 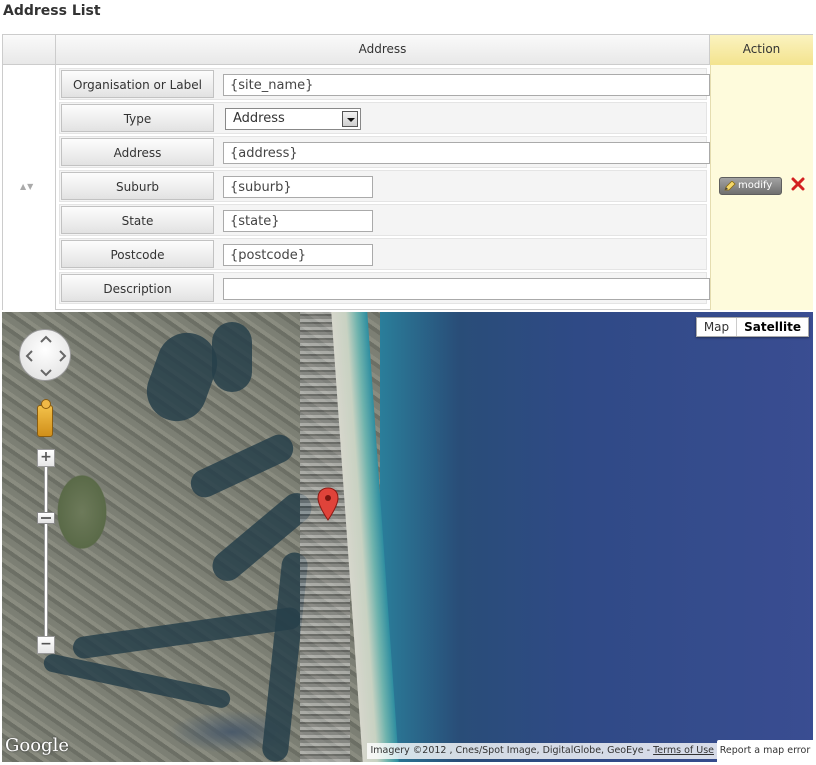 I want to click on pan-arrows-icon, so click(x=46, y=356).